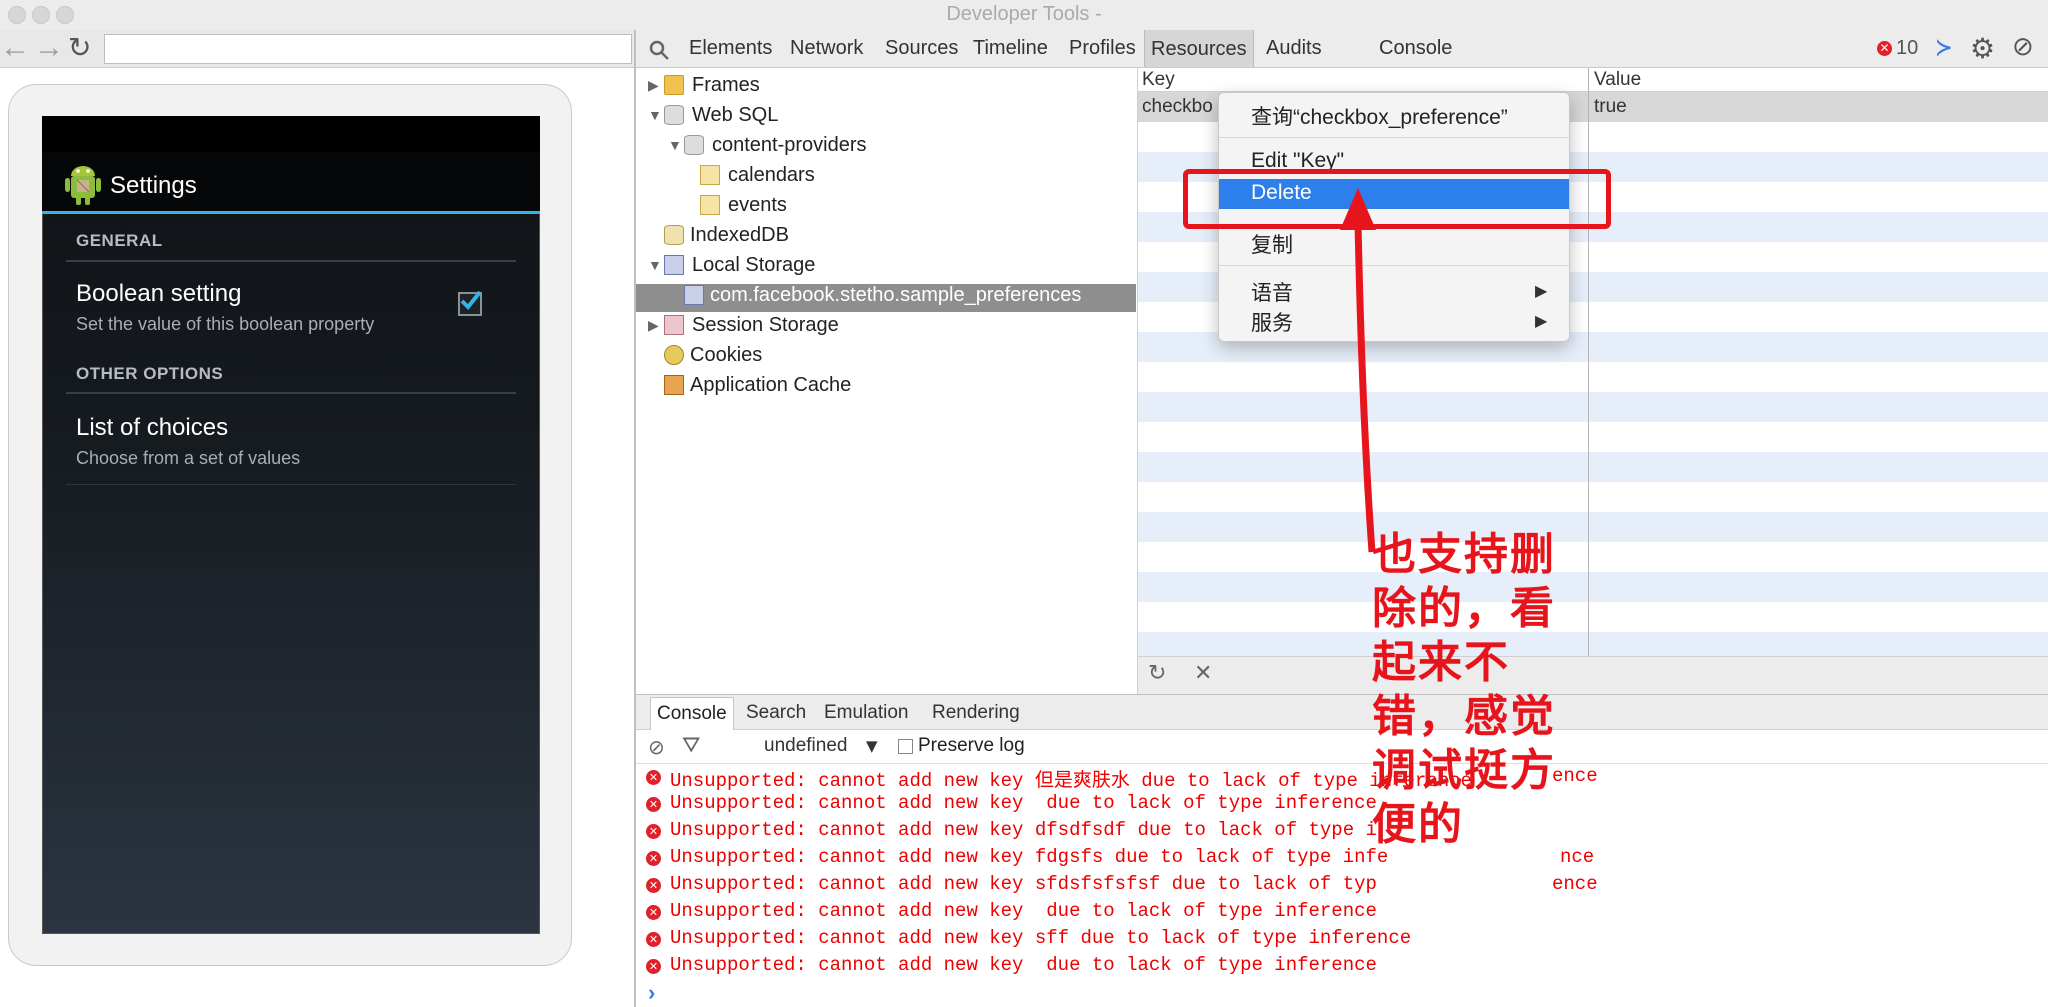  Describe the element at coordinates (188, 458) in the screenshot. I see `pref-summary: Choose from a set of values` at that location.